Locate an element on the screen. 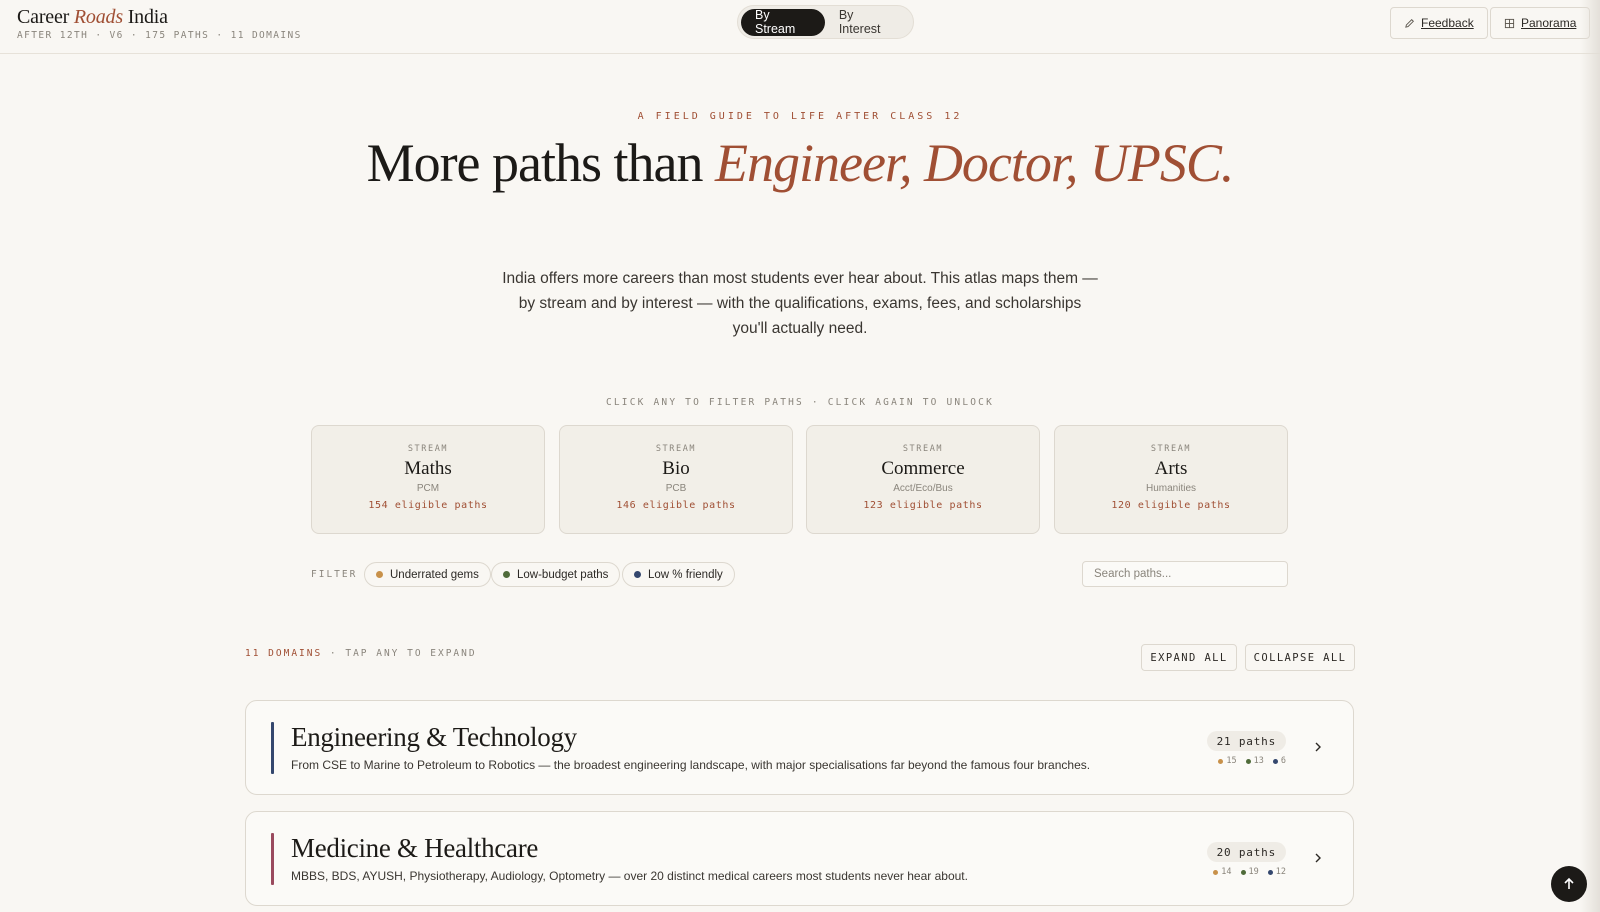  domains-label: 11 DOMAINS · TAP ANY TO EXPAND is located at coordinates (361, 653).